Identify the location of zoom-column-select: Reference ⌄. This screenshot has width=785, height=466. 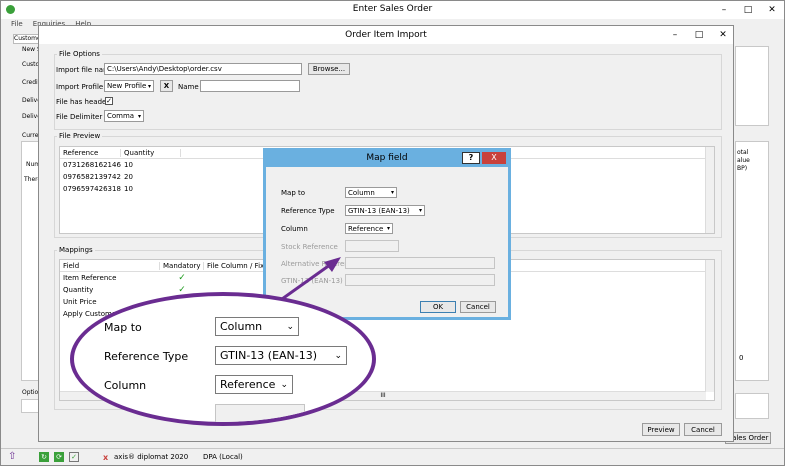
(254, 384).